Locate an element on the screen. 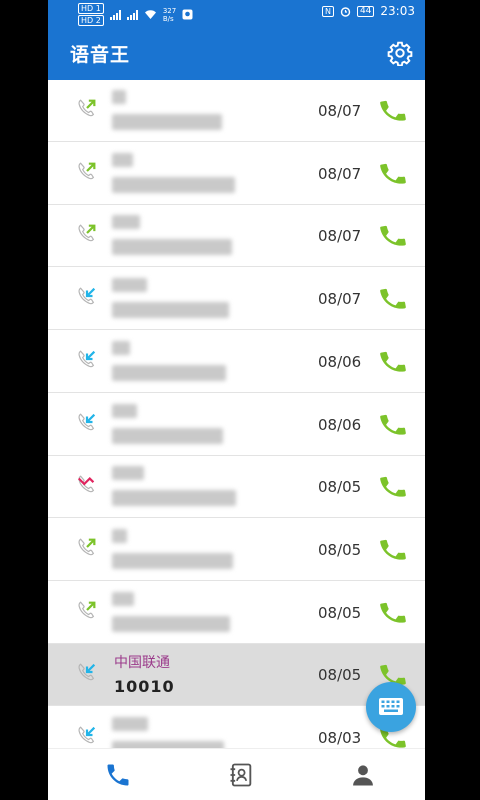 The height and width of the screenshot is (800, 480). nfc-icon: N is located at coordinates (327, 11).